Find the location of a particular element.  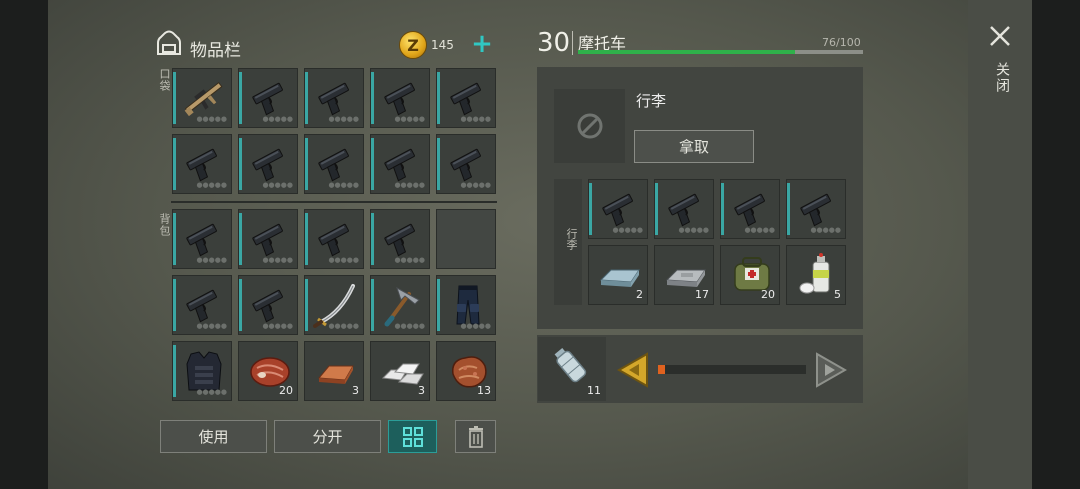

pocket-label: 口袋 is located at coordinates (164, 80).